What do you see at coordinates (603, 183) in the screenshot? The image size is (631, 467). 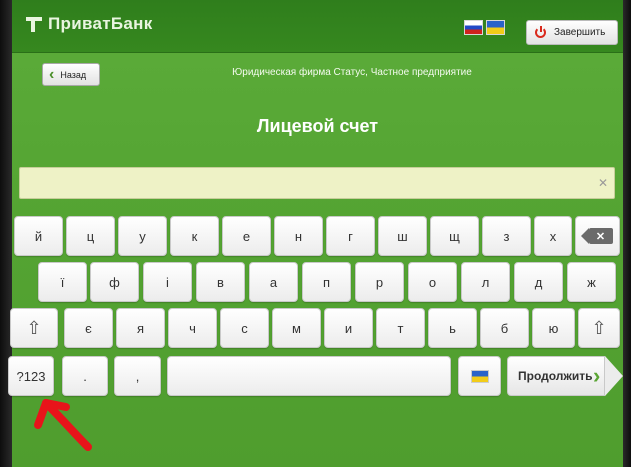 I see `clear-icon: ✕` at bounding box center [603, 183].